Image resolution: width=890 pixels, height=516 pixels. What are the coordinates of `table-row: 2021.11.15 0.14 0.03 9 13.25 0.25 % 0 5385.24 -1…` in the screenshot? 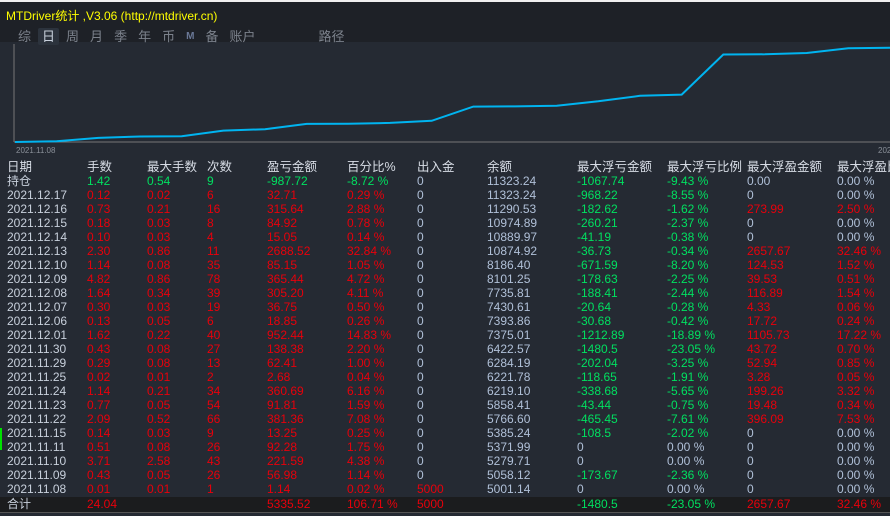 It's located at (445, 433).